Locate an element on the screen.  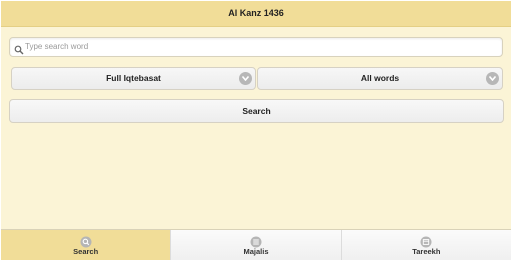
bottom-tab-bar: Search Majalis Tareekh is located at coordinates (256, 244).